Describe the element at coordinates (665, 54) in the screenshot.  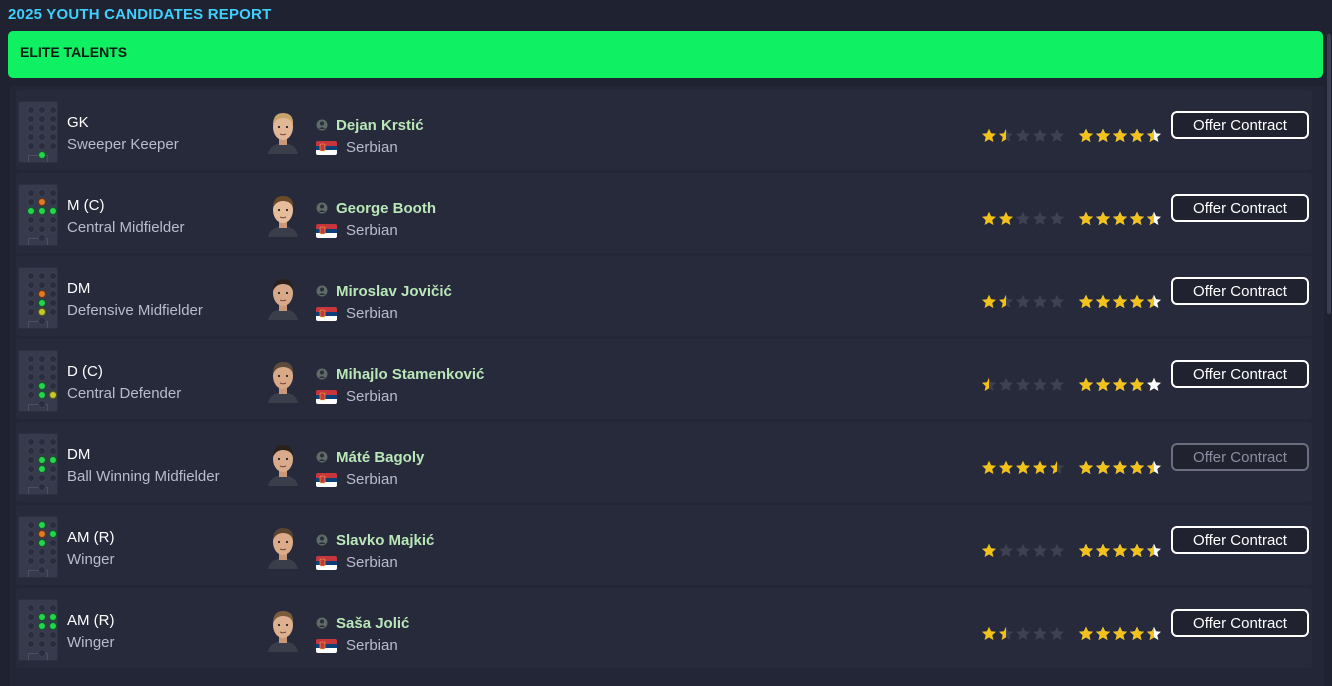
I see `elite-talents-header: ELITE TALENTS` at that location.